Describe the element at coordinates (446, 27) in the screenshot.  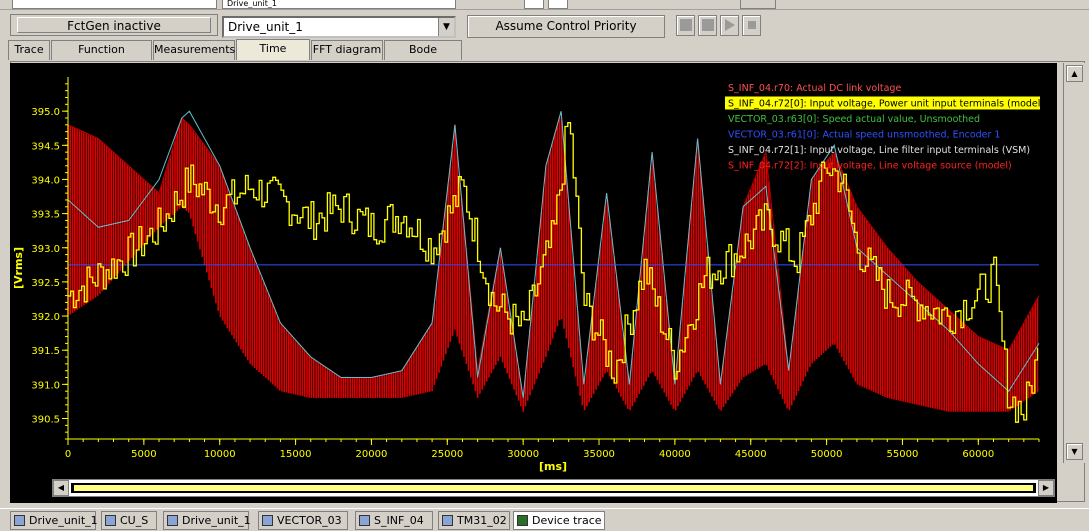
I see `chevron-down-icon: ▼` at that location.